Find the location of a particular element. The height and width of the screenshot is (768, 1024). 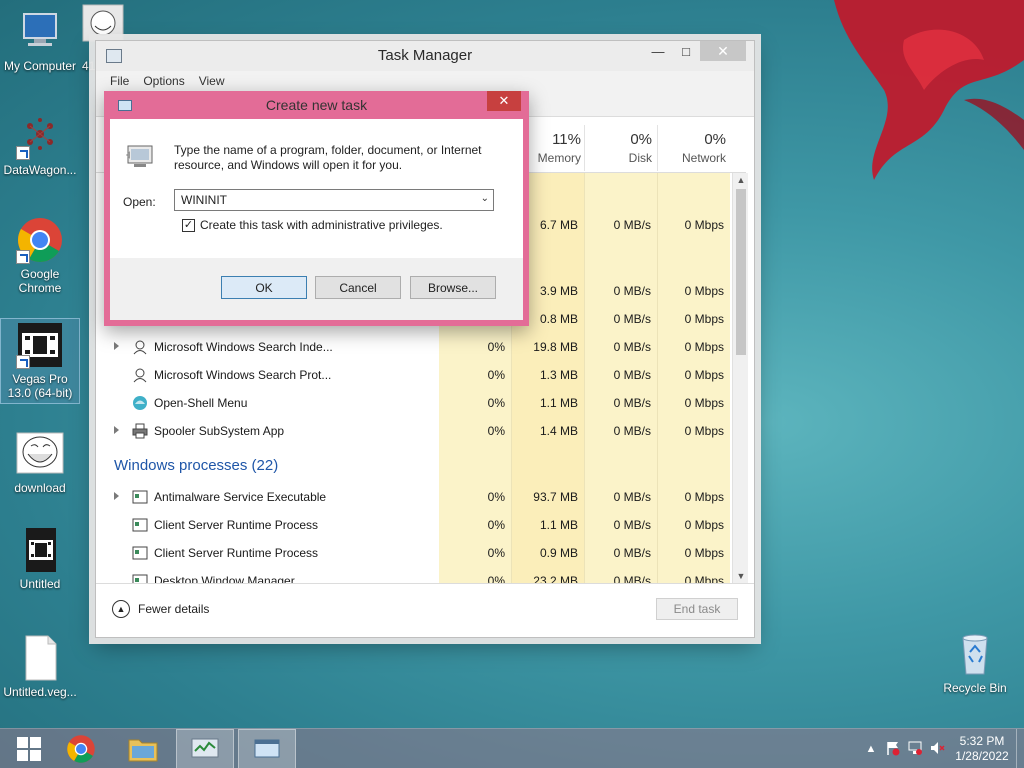

network-icon is located at coordinates (915, 749).